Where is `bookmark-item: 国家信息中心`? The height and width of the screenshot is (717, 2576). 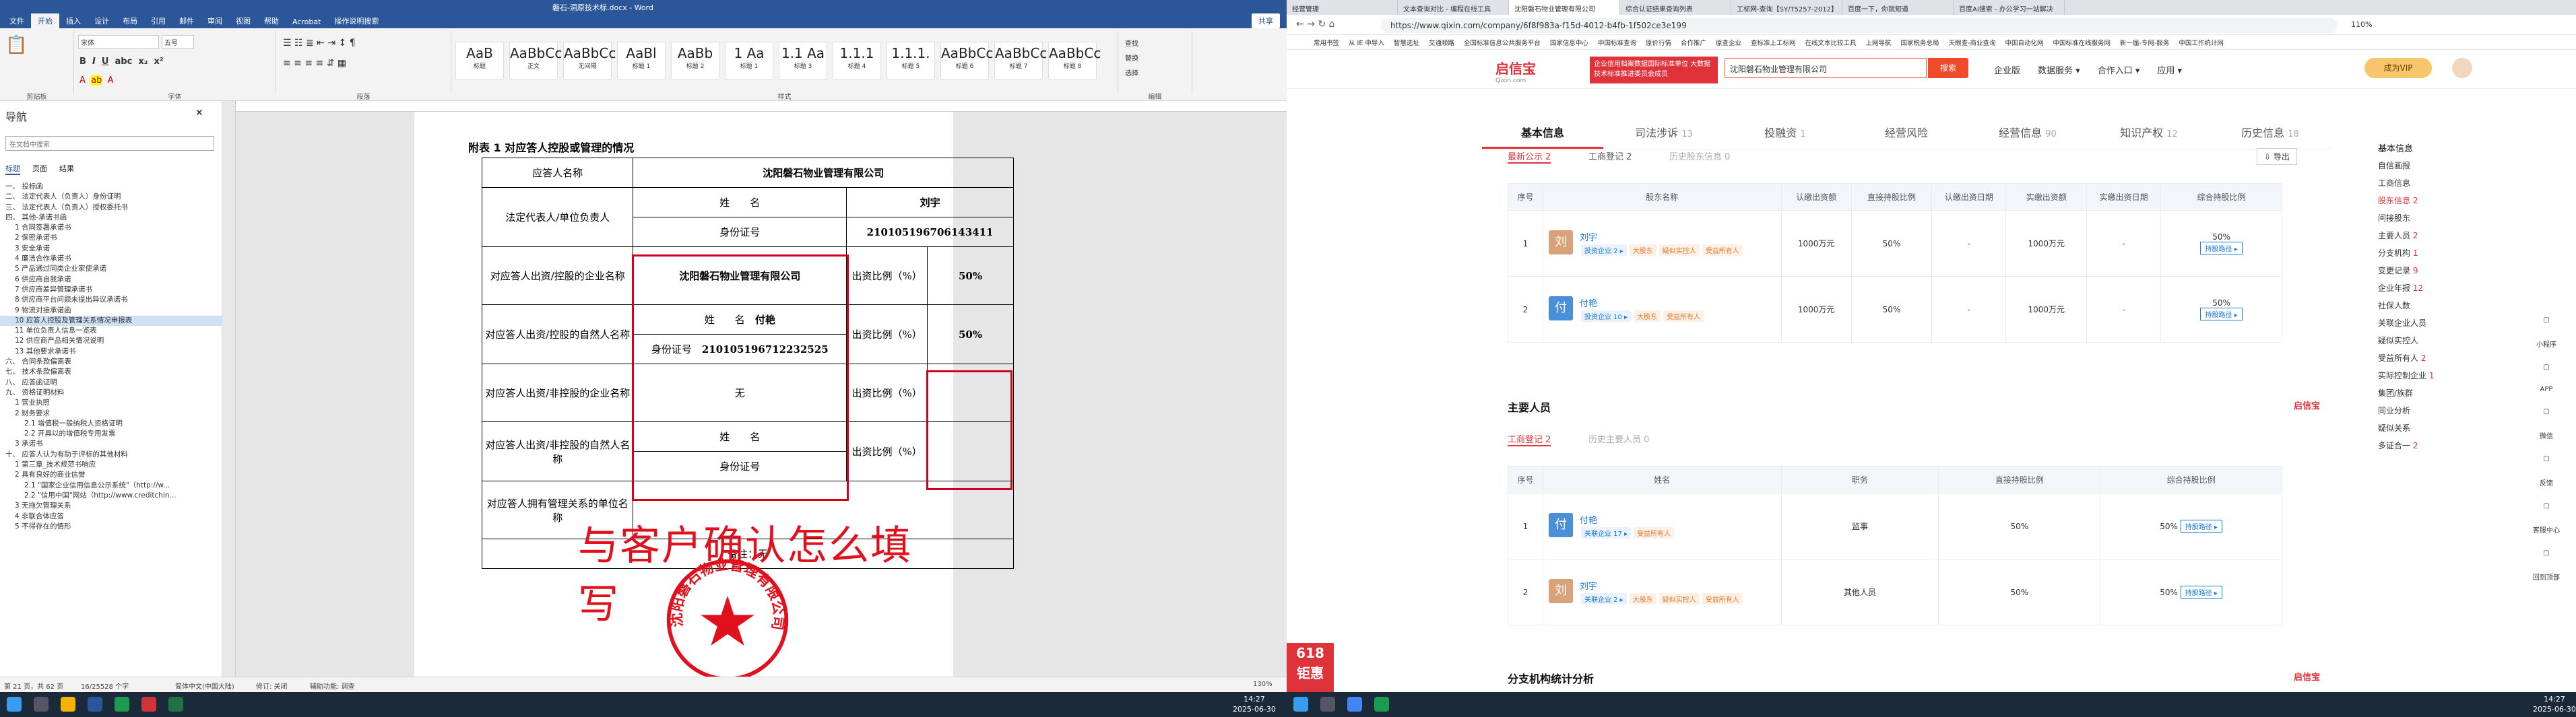
bookmark-item: 国家信息中心 is located at coordinates (1569, 42).